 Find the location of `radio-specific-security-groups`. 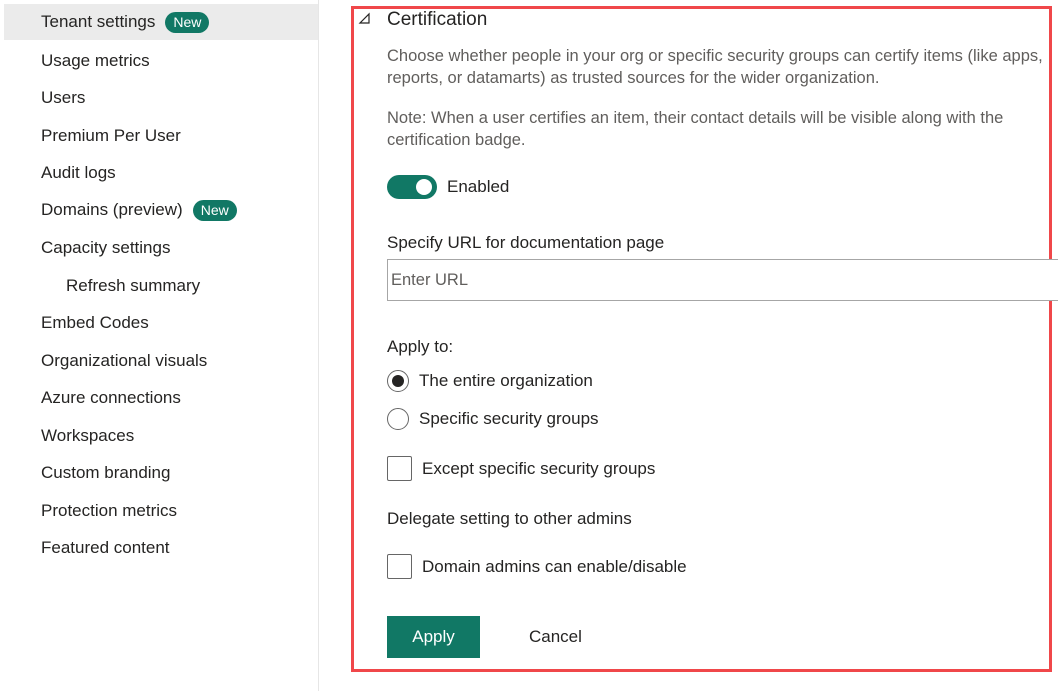

radio-specific-security-groups is located at coordinates (398, 419).